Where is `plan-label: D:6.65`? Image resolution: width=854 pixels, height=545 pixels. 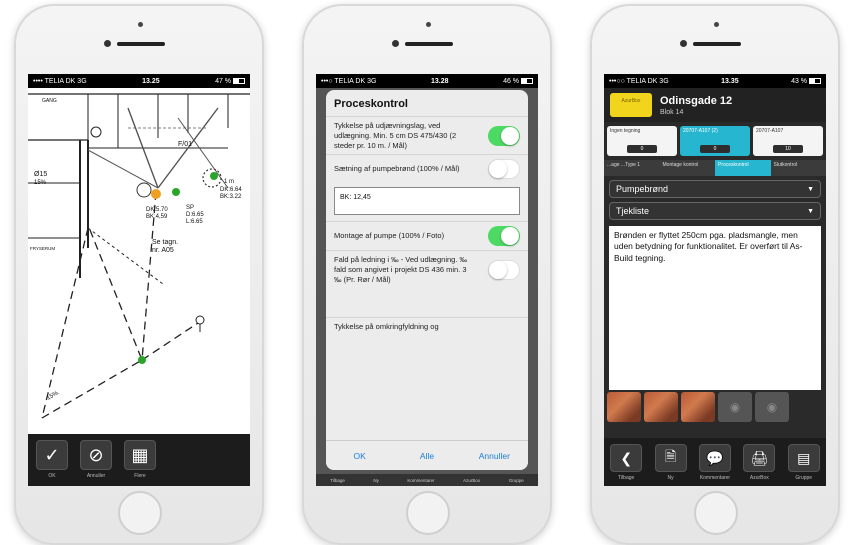
plan-label: D:6.65 is located at coordinates (195, 215).